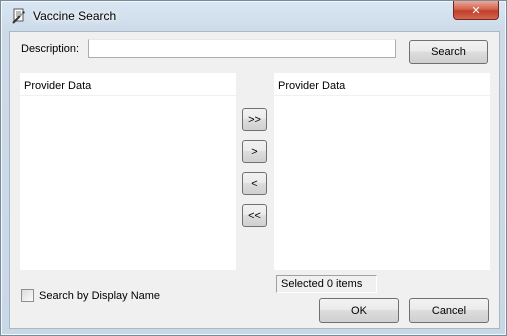 The width and height of the screenshot is (507, 336). I want to click on description-input, so click(242, 48).